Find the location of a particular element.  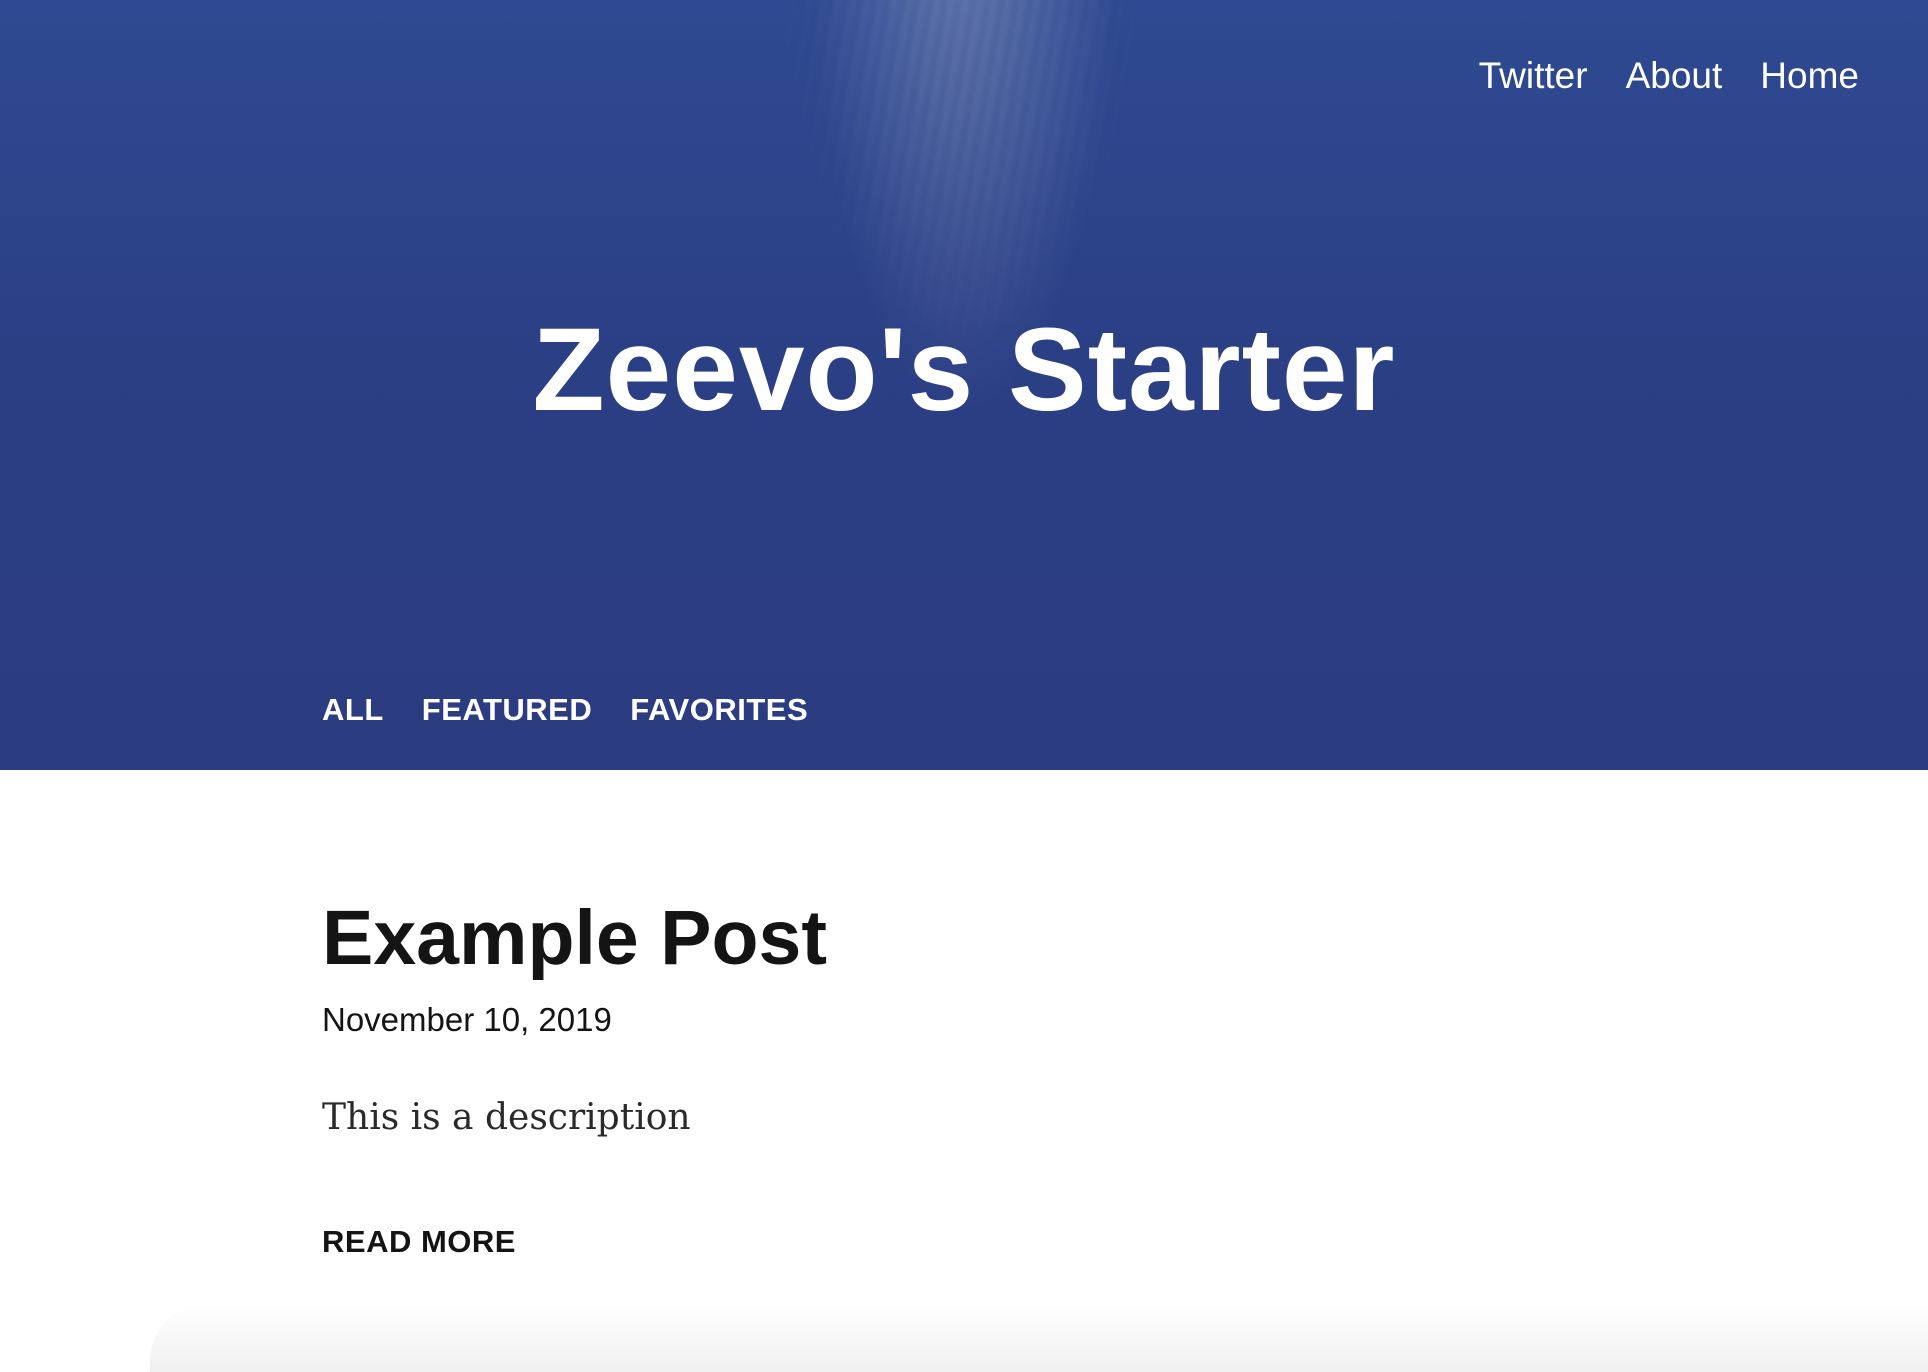

bottom-shadow is located at coordinates (1039, 1337).